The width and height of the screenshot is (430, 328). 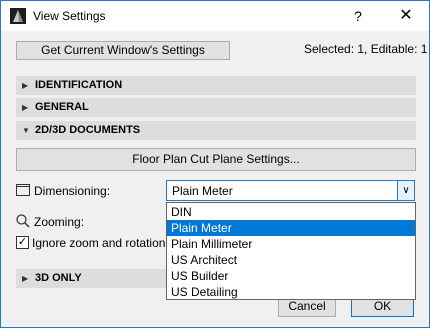 I want to click on section-label: 3D ONLY, so click(x=58, y=278).